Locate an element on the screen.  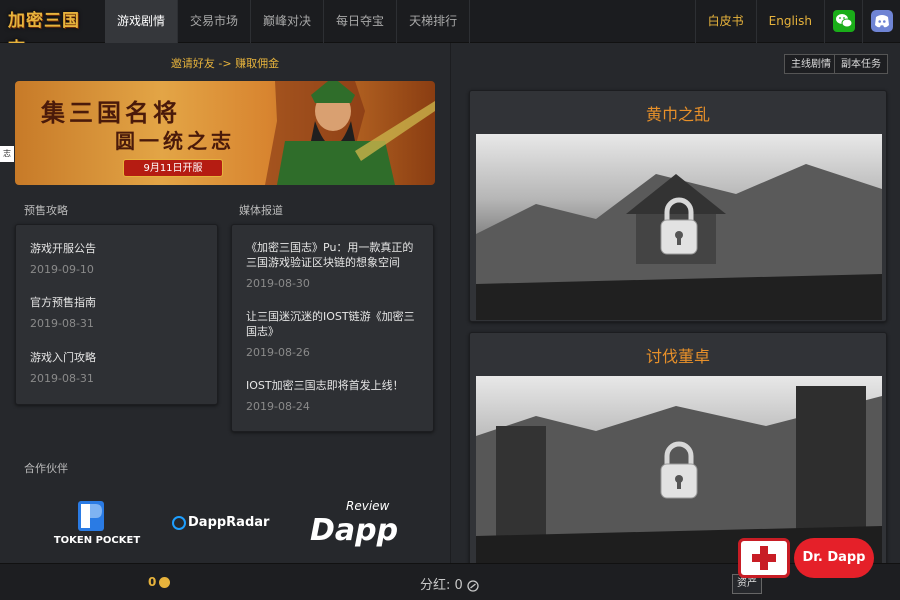
header-right-links: 白皮书 English is located at coordinates (797, 21).